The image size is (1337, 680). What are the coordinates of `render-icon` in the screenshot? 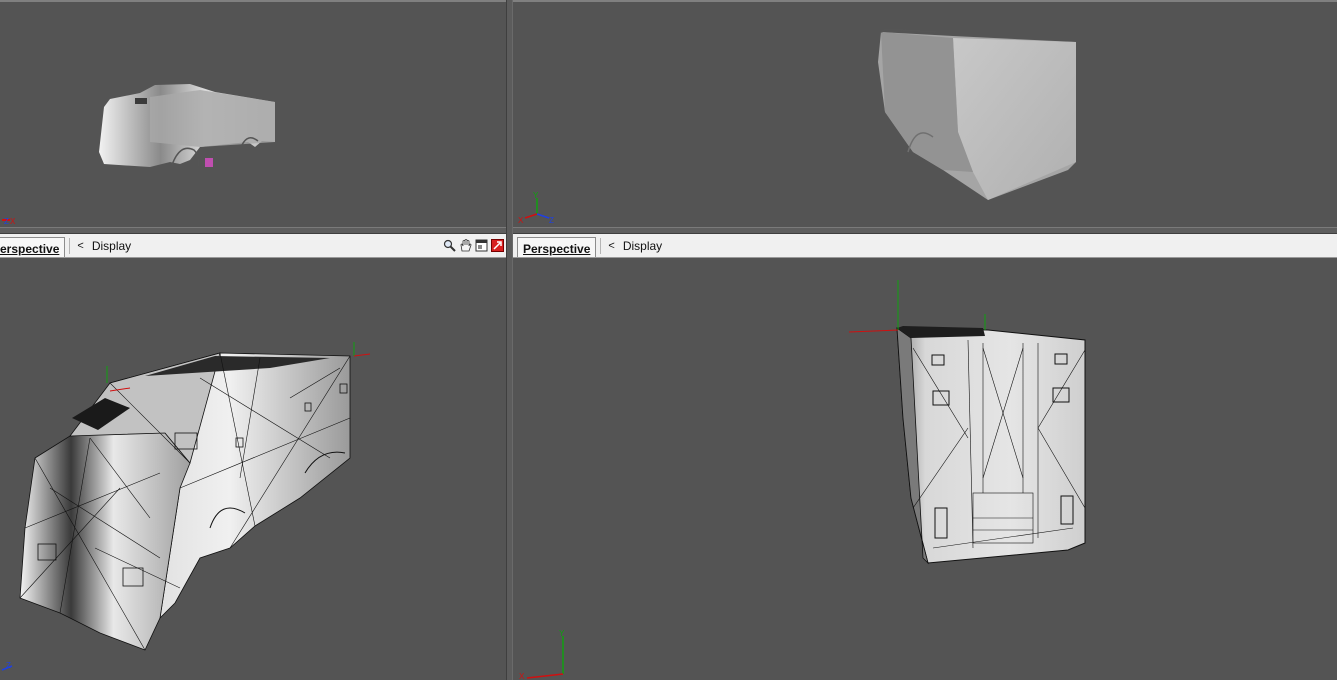 It's located at (497, 245).